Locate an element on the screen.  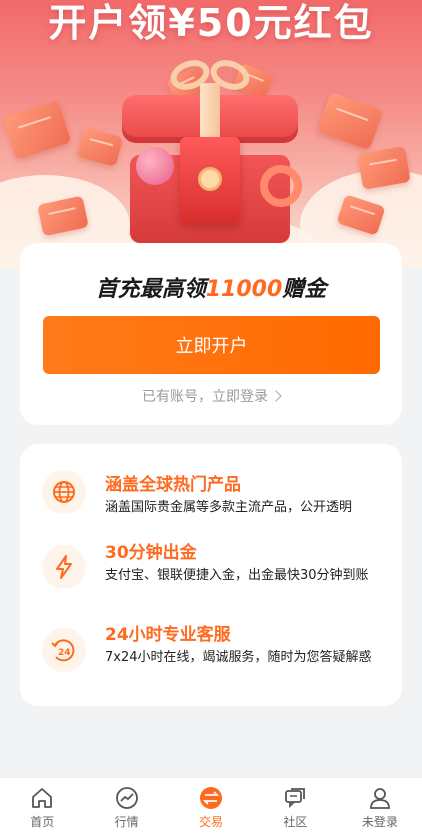
trade-exchange-icon is located at coordinates (211, 798).